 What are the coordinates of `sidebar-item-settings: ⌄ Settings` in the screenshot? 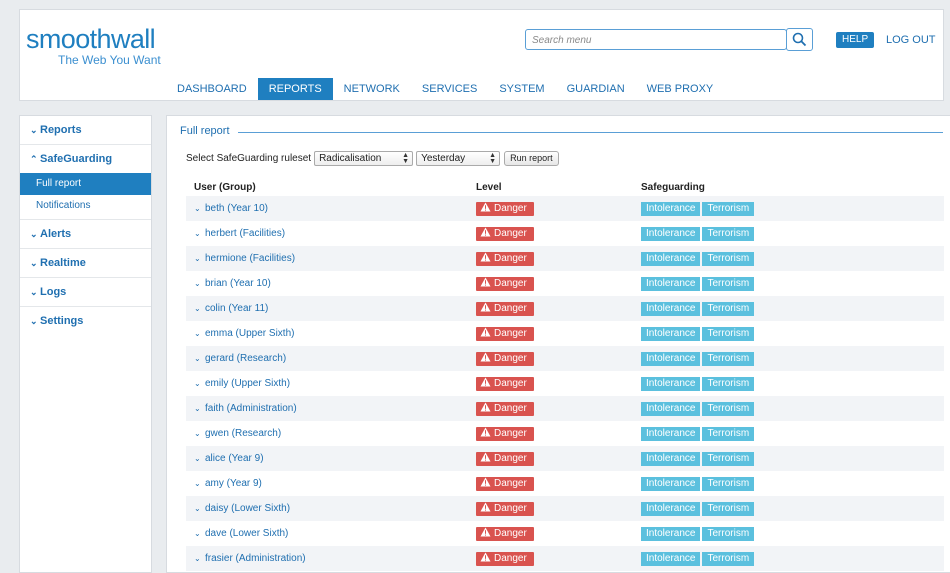 It's located at (85, 321).